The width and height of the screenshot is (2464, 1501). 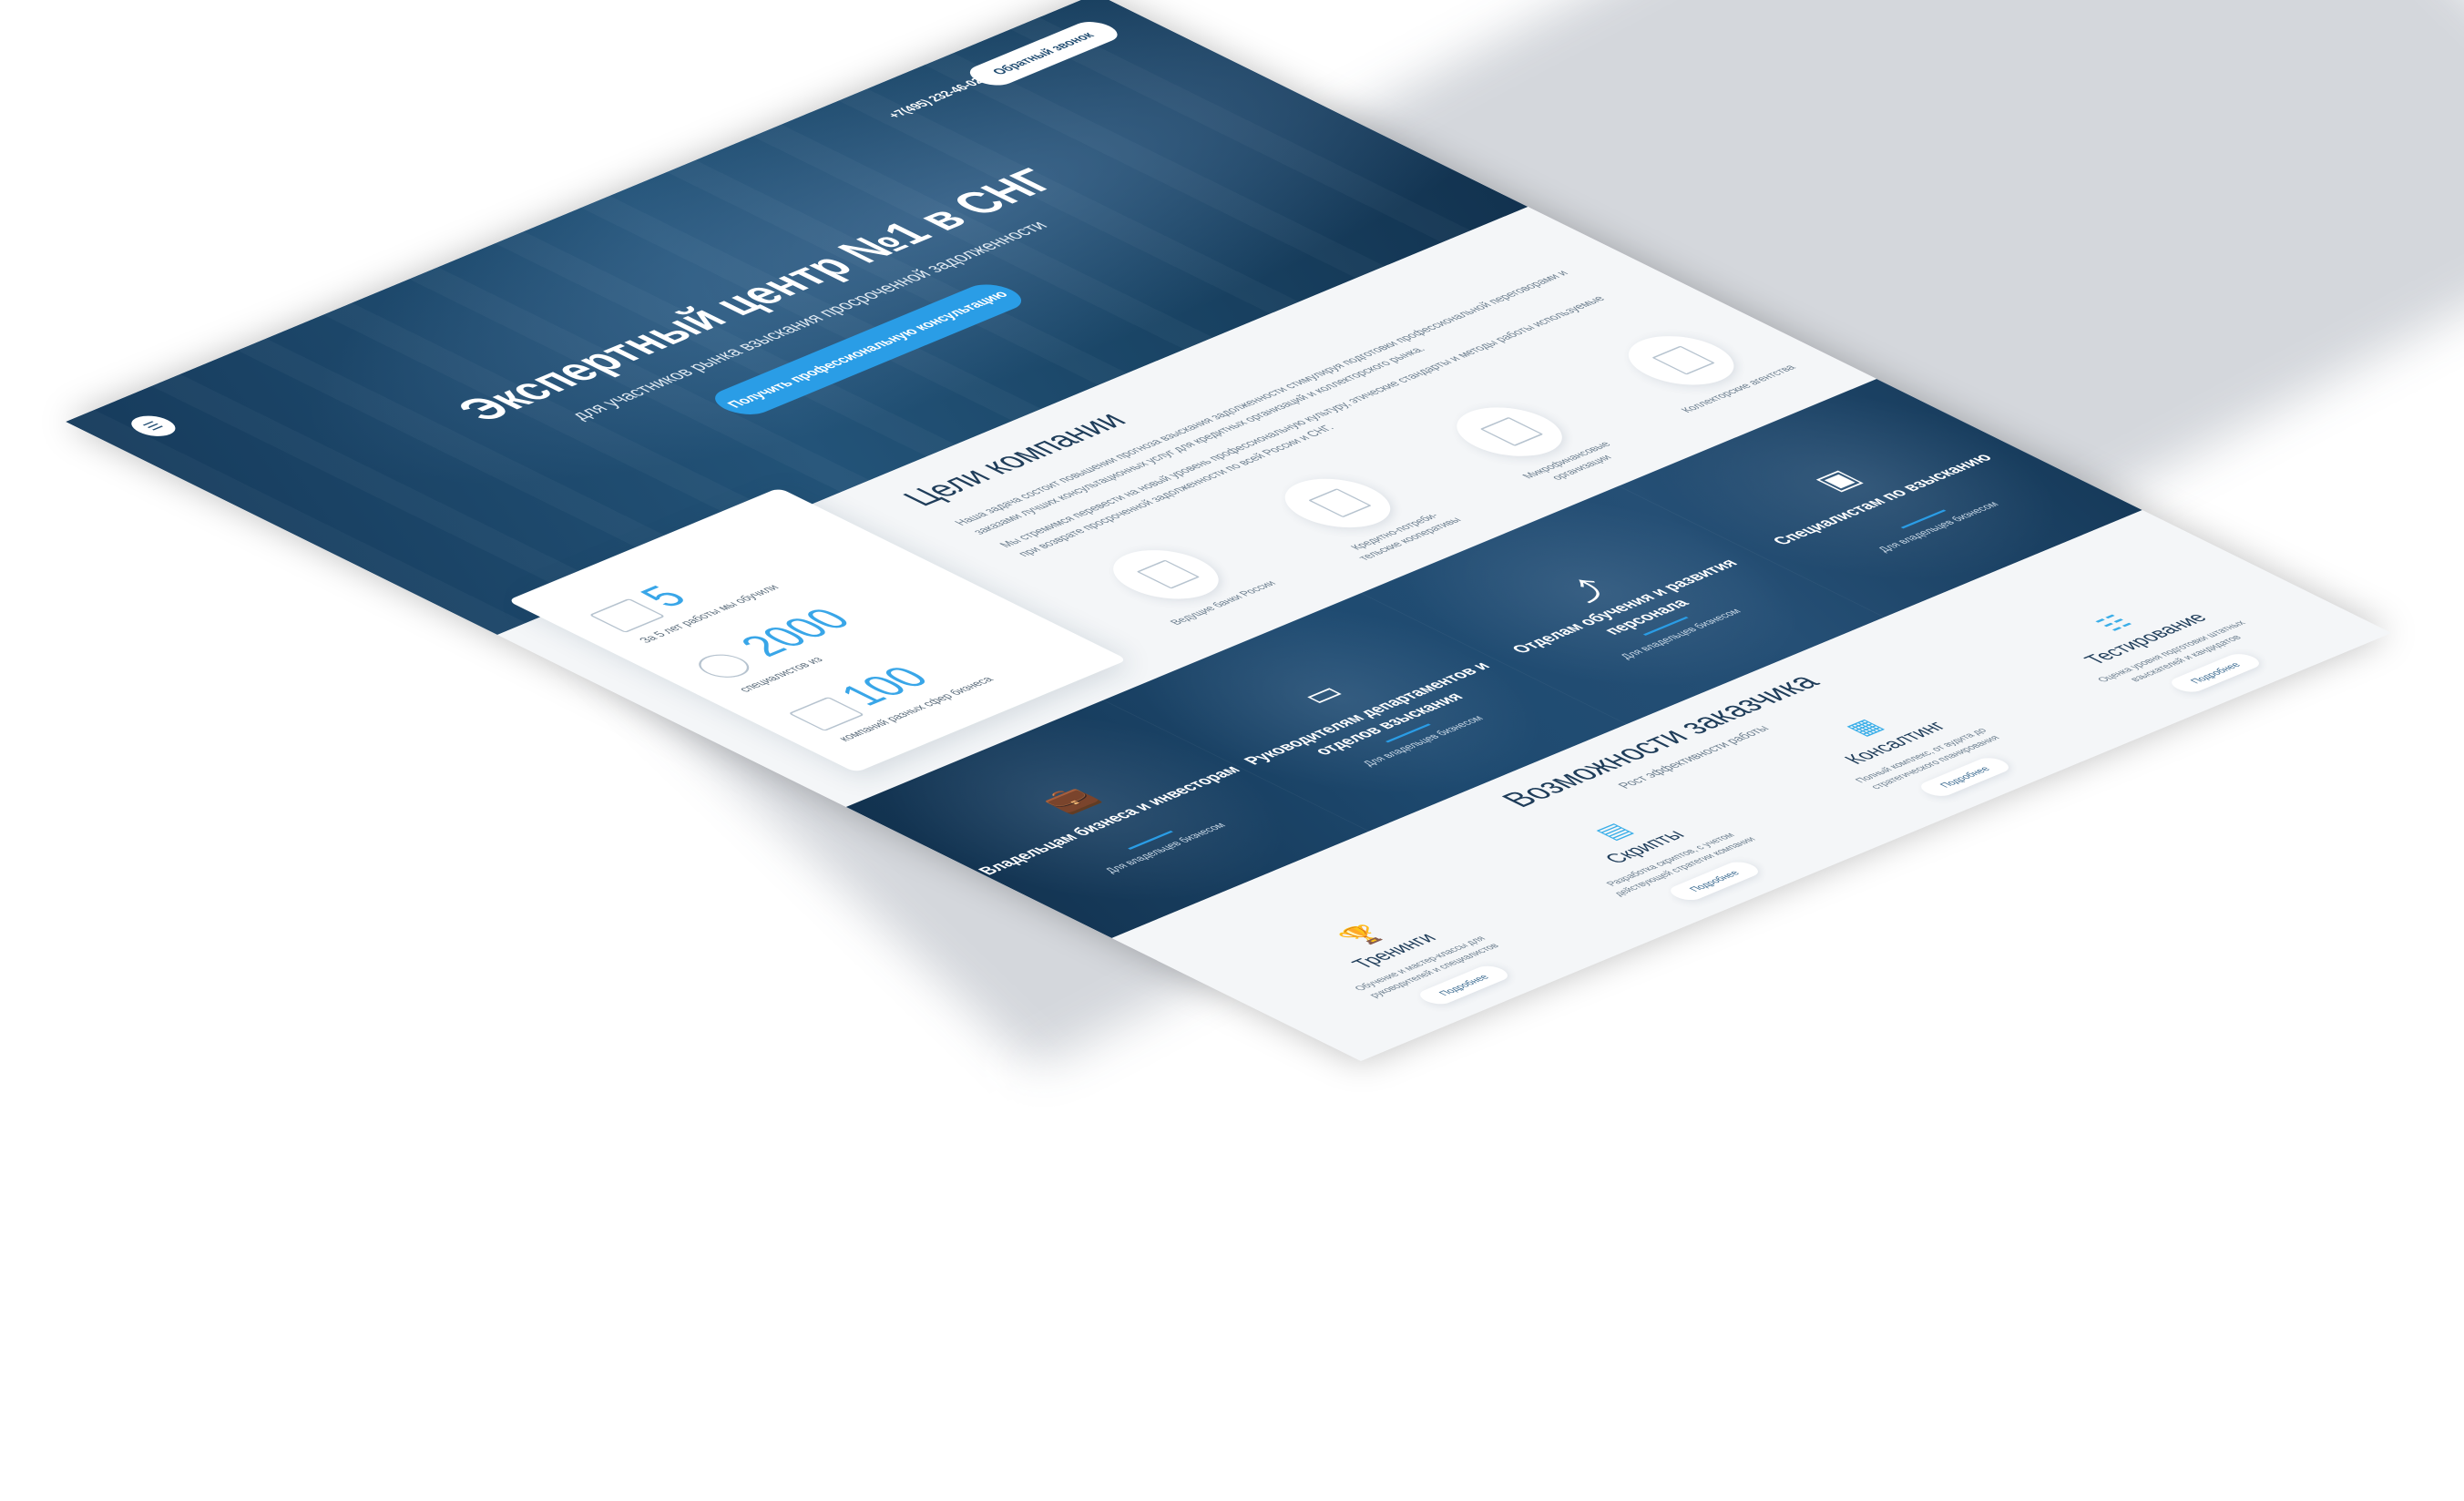 What do you see at coordinates (935, 98) in the screenshot?
I see `phone-number: +7(495) 232-46-02` at bounding box center [935, 98].